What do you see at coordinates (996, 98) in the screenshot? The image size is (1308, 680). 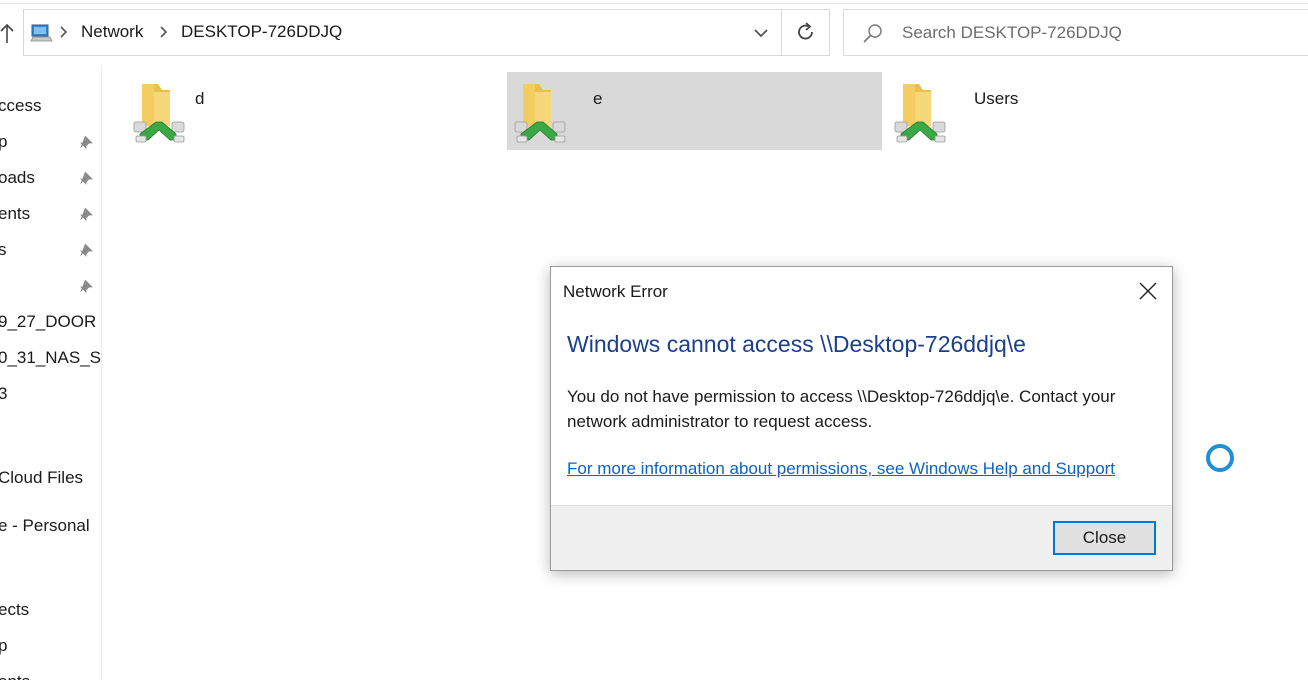 I see `file-name: Users` at bounding box center [996, 98].